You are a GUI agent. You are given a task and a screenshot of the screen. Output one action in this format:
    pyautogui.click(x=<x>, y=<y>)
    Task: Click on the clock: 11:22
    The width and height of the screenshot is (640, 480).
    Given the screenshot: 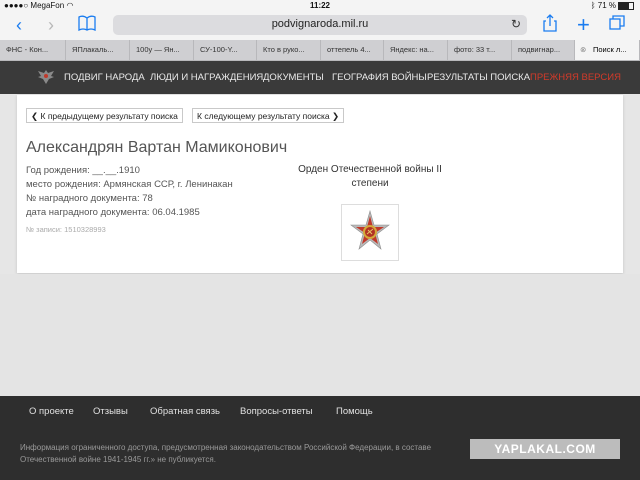 What is the action you would take?
    pyautogui.click(x=320, y=5)
    